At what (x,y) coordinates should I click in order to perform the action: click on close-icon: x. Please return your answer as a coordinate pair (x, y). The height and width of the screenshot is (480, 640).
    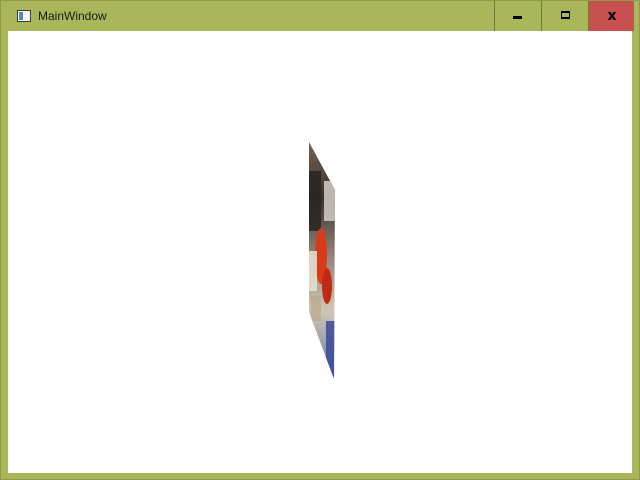
    Looking at the image, I should click on (612, 16).